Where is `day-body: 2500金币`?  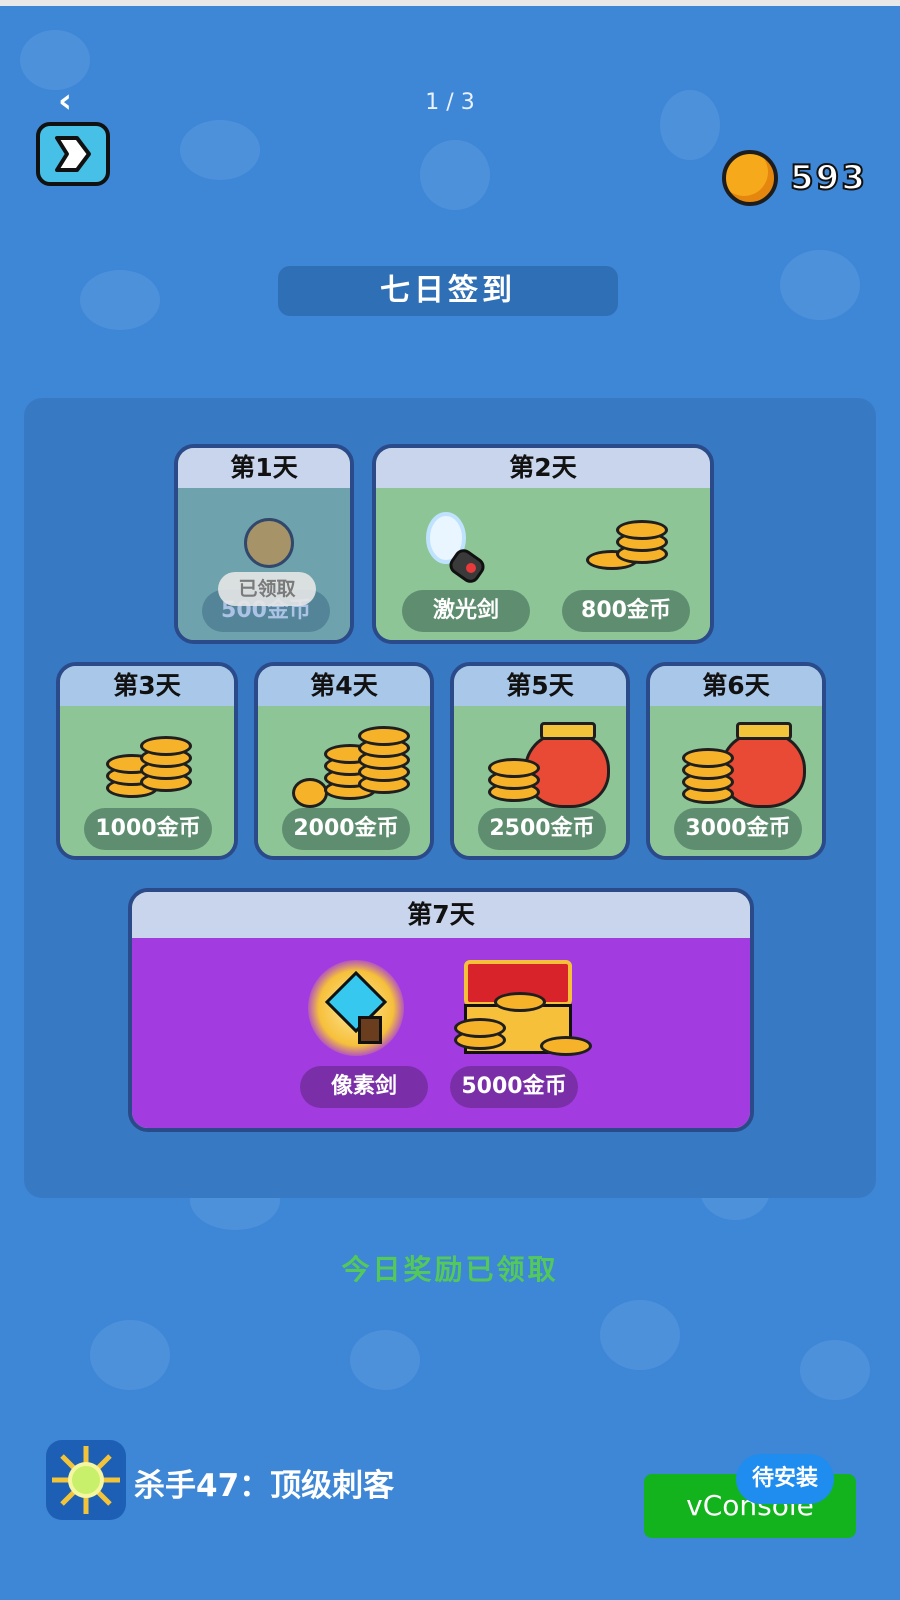
day-body: 2500金币 is located at coordinates (540, 781).